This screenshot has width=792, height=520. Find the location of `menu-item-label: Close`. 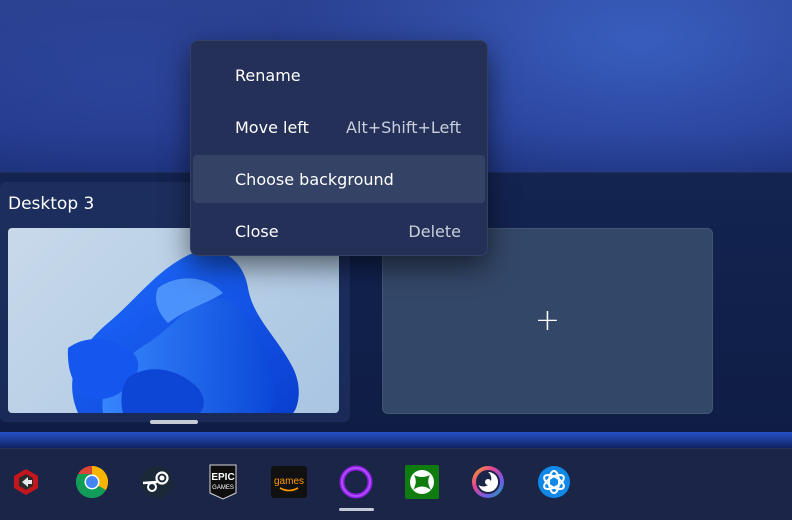

menu-item-label: Close is located at coordinates (257, 231).